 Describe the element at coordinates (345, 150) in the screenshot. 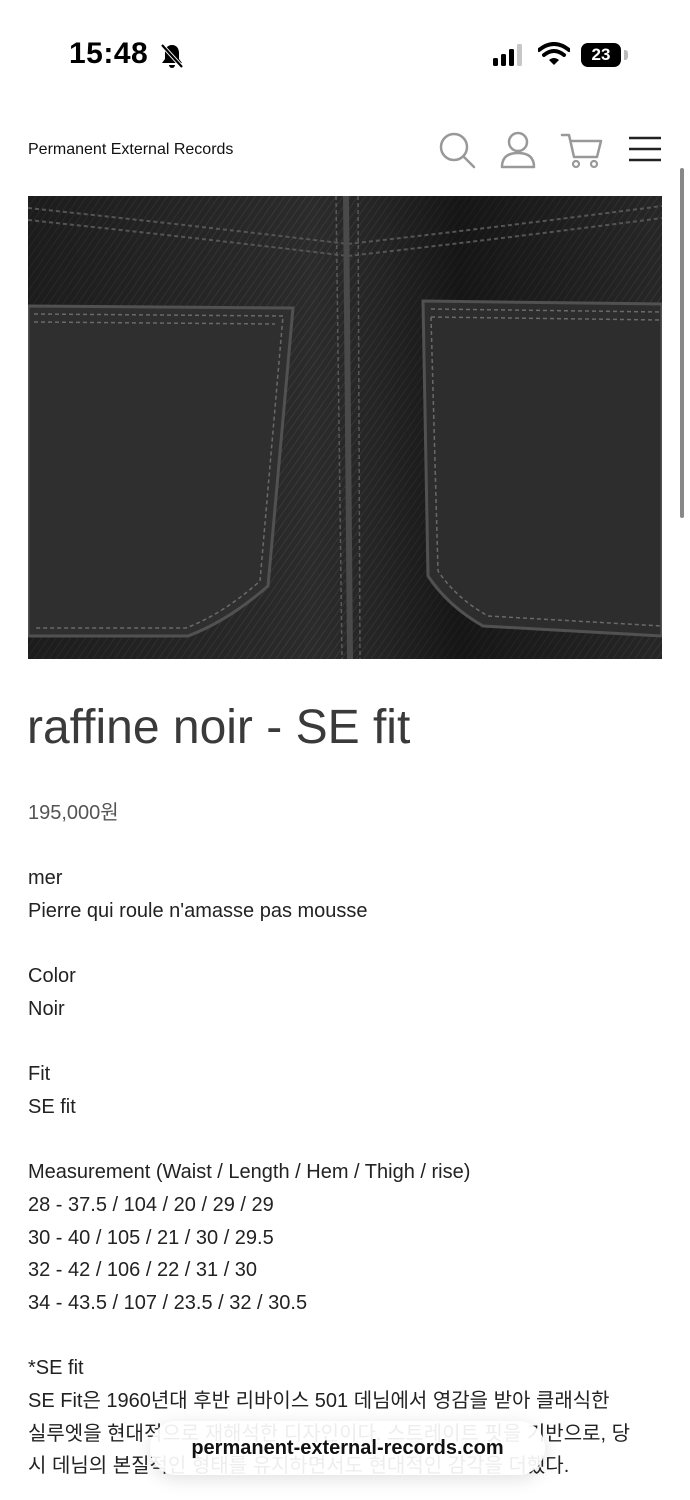

I see `site-header: Permanent External Records` at that location.